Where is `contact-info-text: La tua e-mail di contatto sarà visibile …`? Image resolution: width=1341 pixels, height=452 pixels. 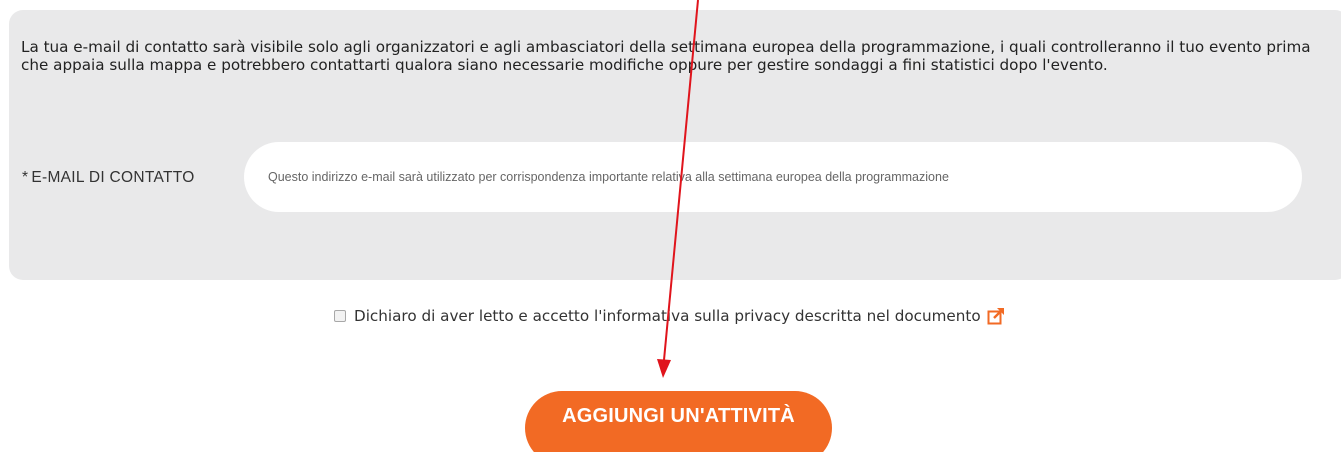 contact-info-text: La tua e-mail di contatto sarà visibile … is located at coordinates (666, 56).